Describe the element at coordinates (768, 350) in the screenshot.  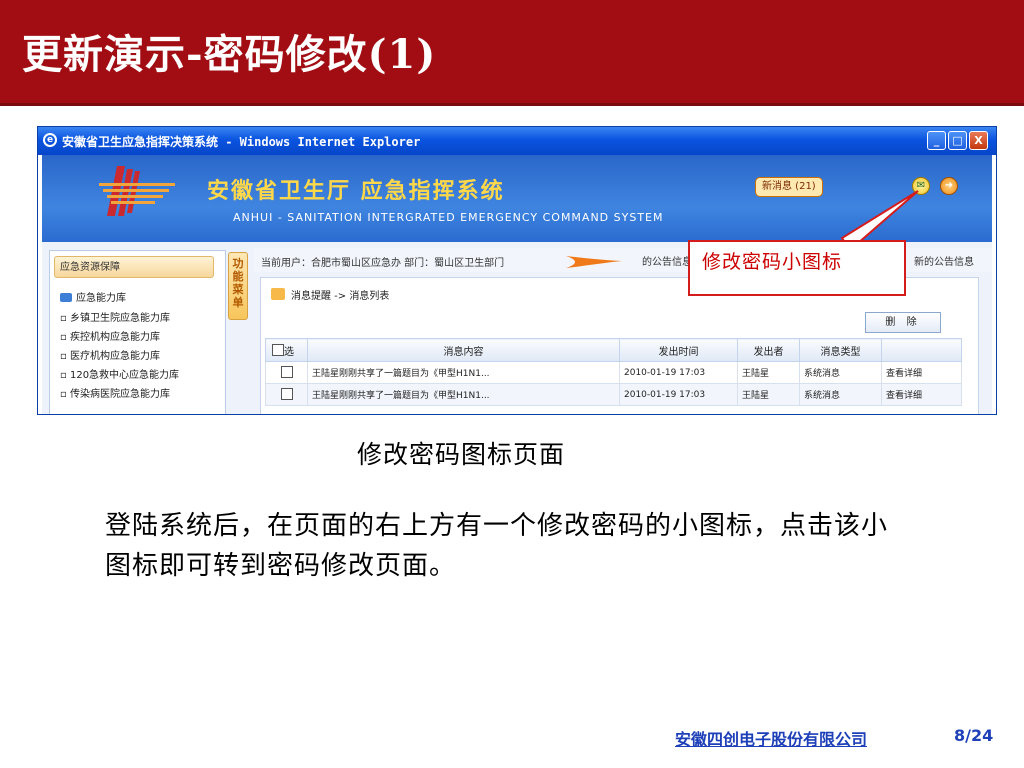
I see `column-header: 发出者` at that location.